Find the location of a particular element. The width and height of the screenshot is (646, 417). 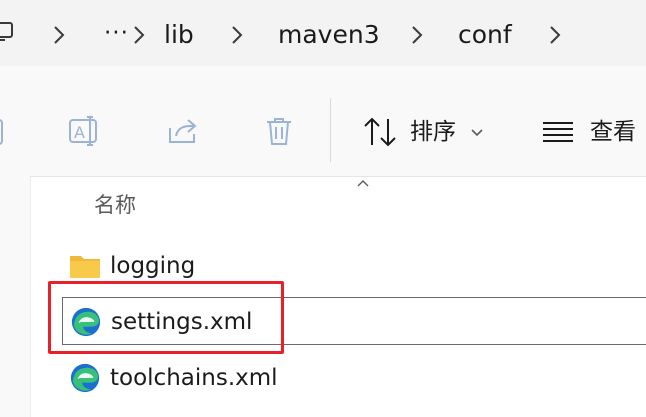

breadcrumb-conf: conf is located at coordinates (485, 35).